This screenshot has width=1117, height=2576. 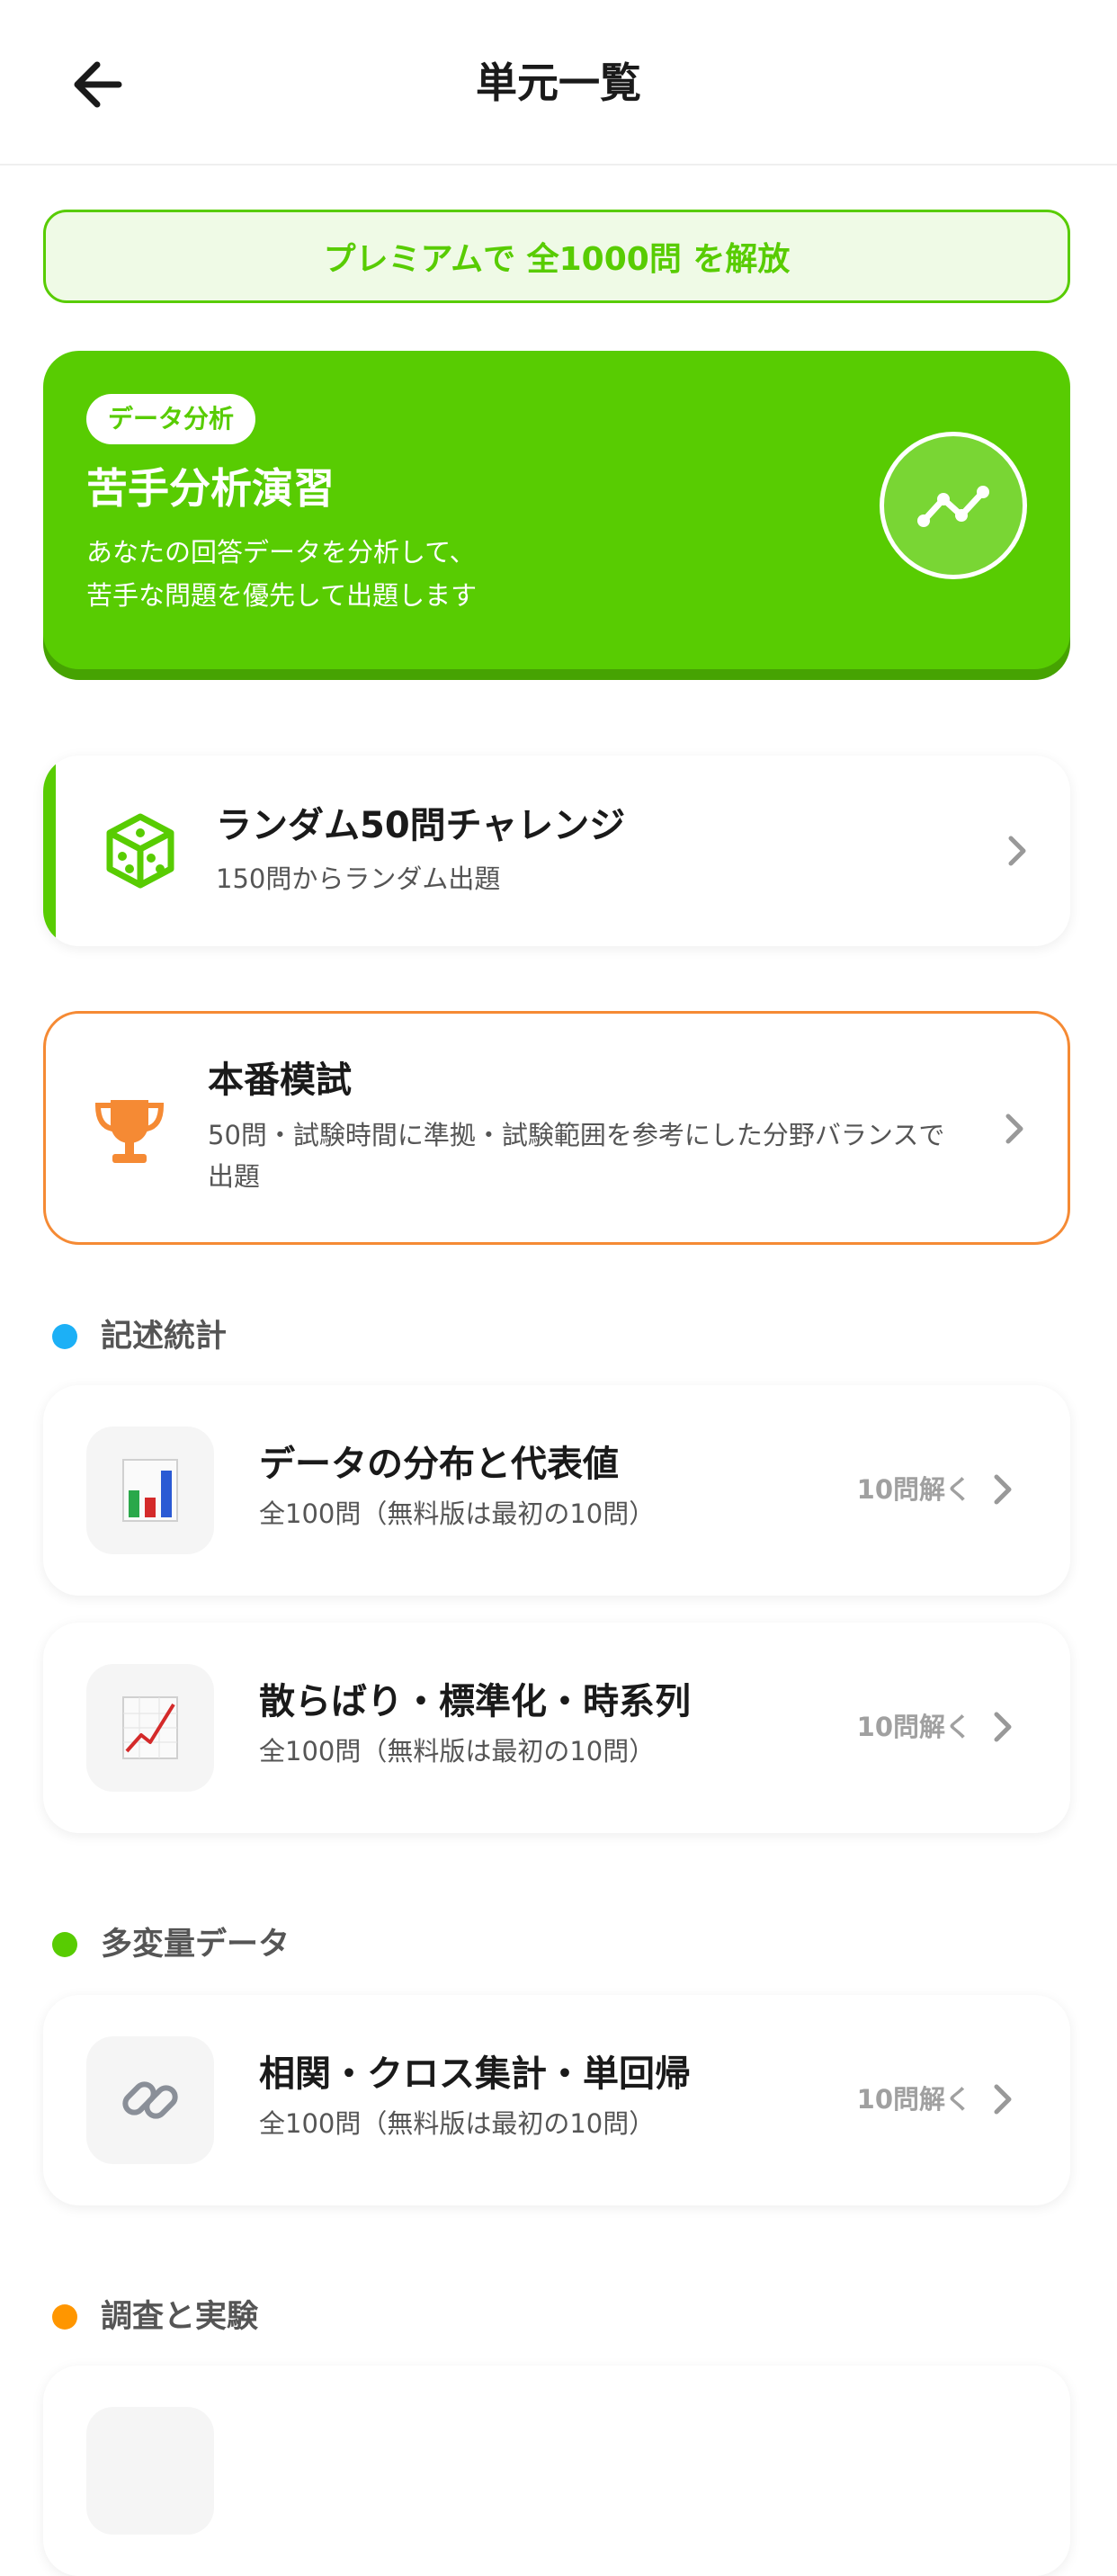 What do you see at coordinates (171, 419) in the screenshot?
I see `feature-badge: データ分析` at bounding box center [171, 419].